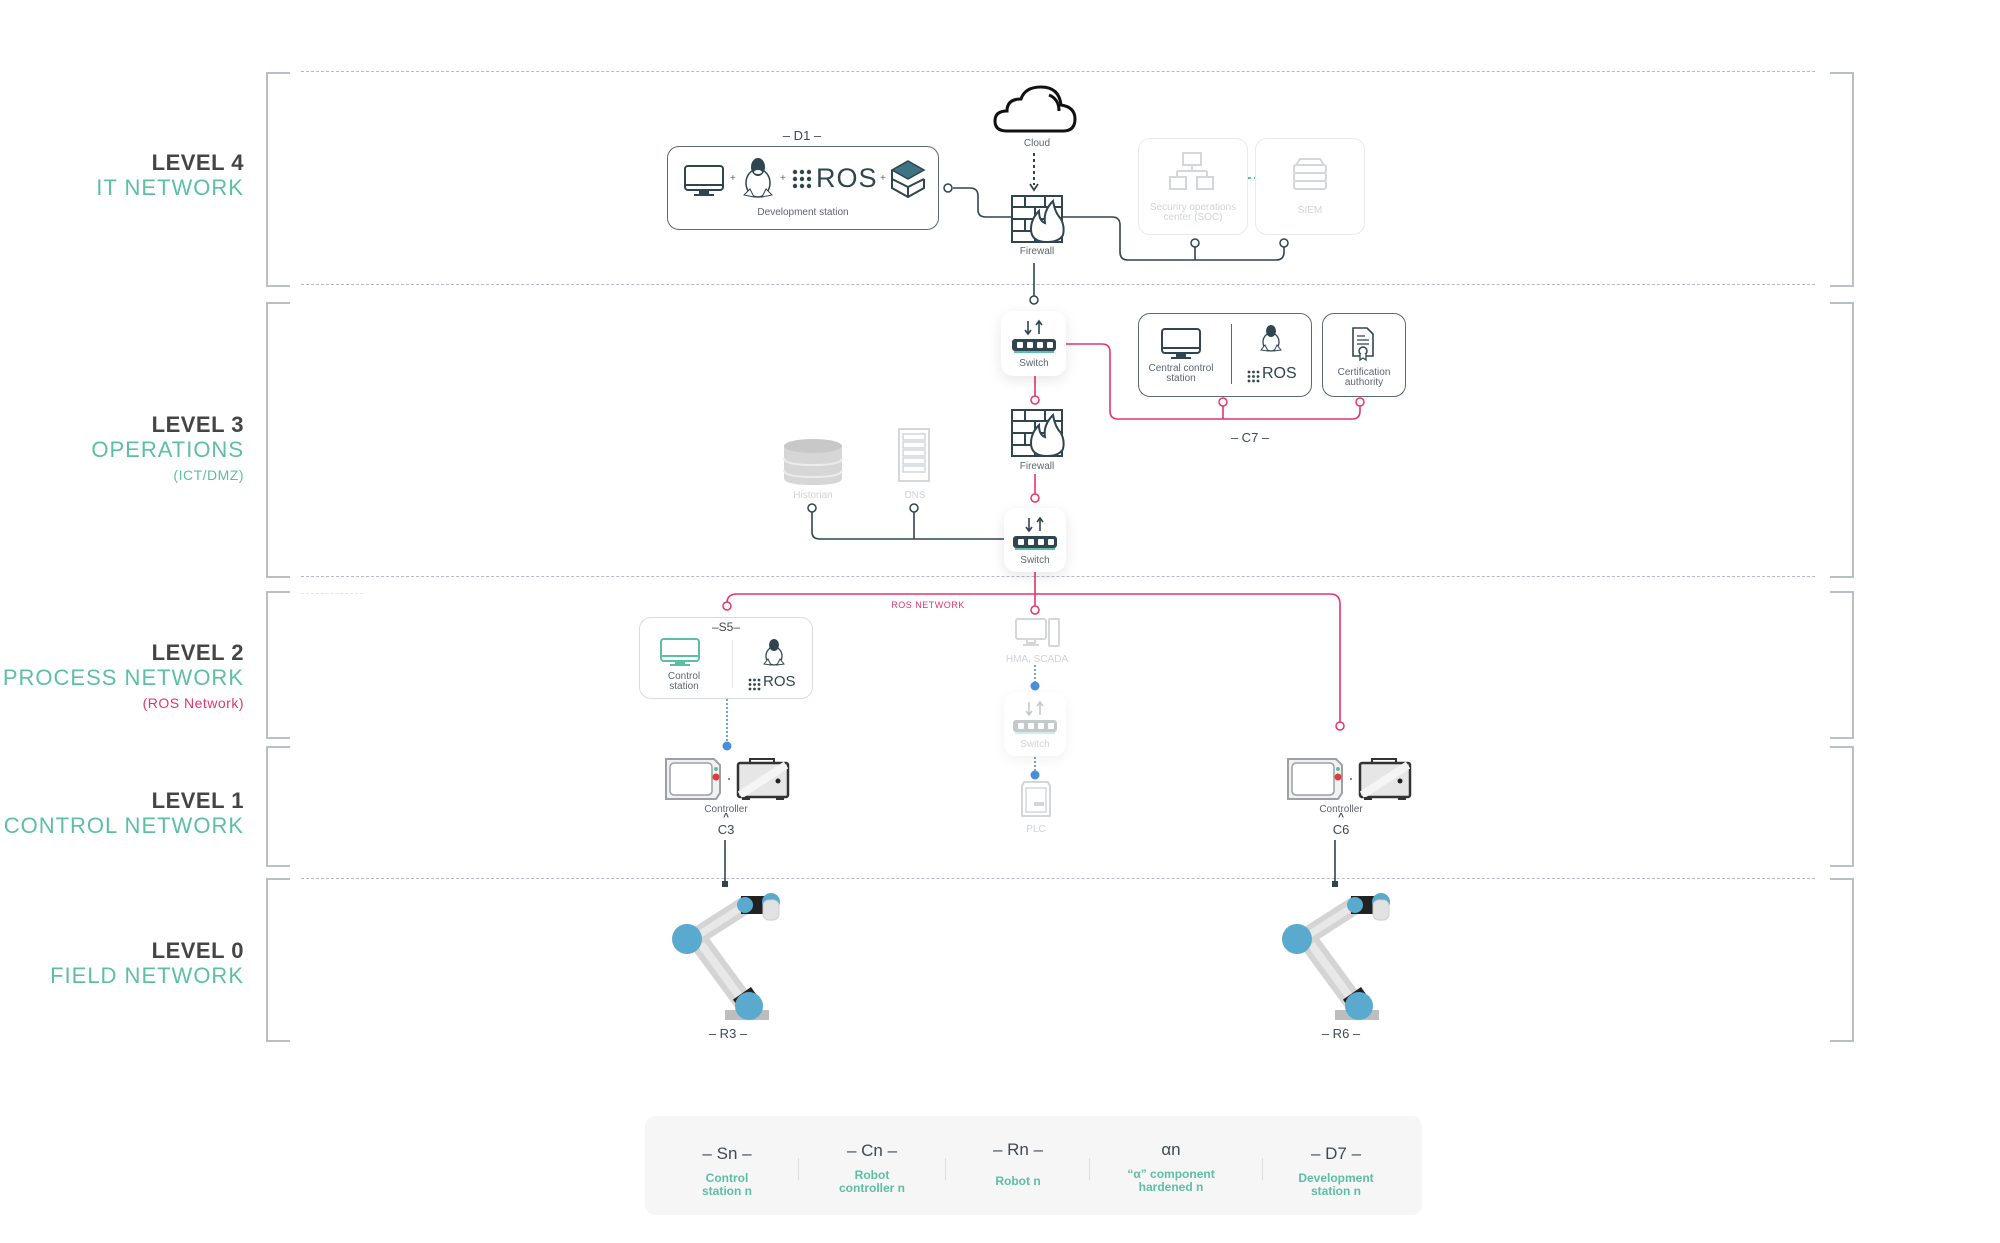 This screenshot has width=2000, height=1243. Describe the element at coordinates (1035, 560) in the screenshot. I see `switch-ops-bottom-label: Switch` at that location.